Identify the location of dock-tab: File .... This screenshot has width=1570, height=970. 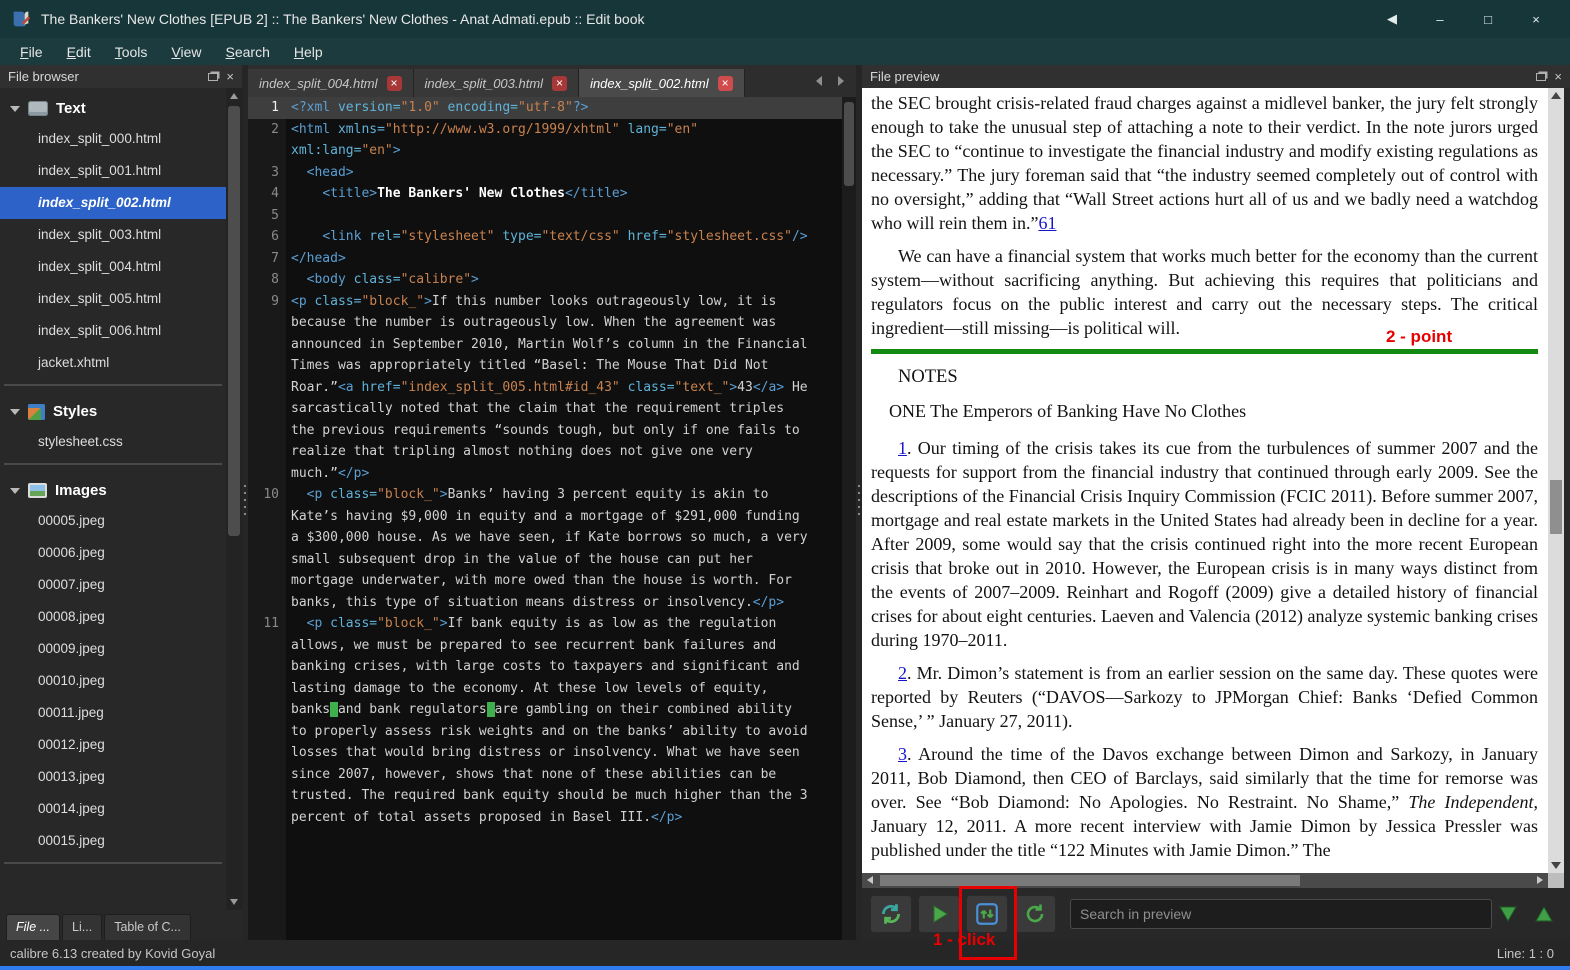
(33, 927).